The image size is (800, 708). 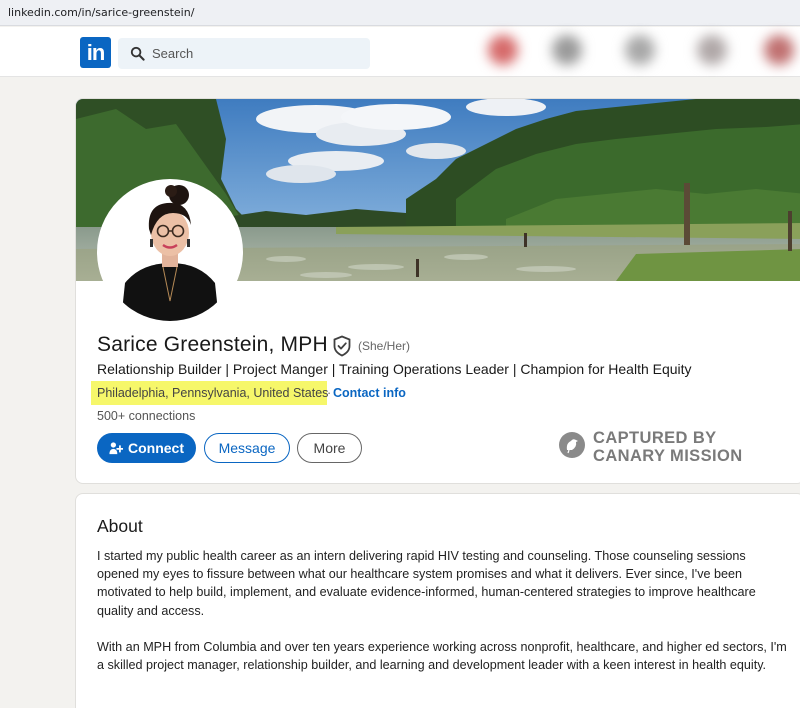 I want to click on canary-mission-watermark: CAPTURED BY CANARY MISSION, so click(x=658, y=448).